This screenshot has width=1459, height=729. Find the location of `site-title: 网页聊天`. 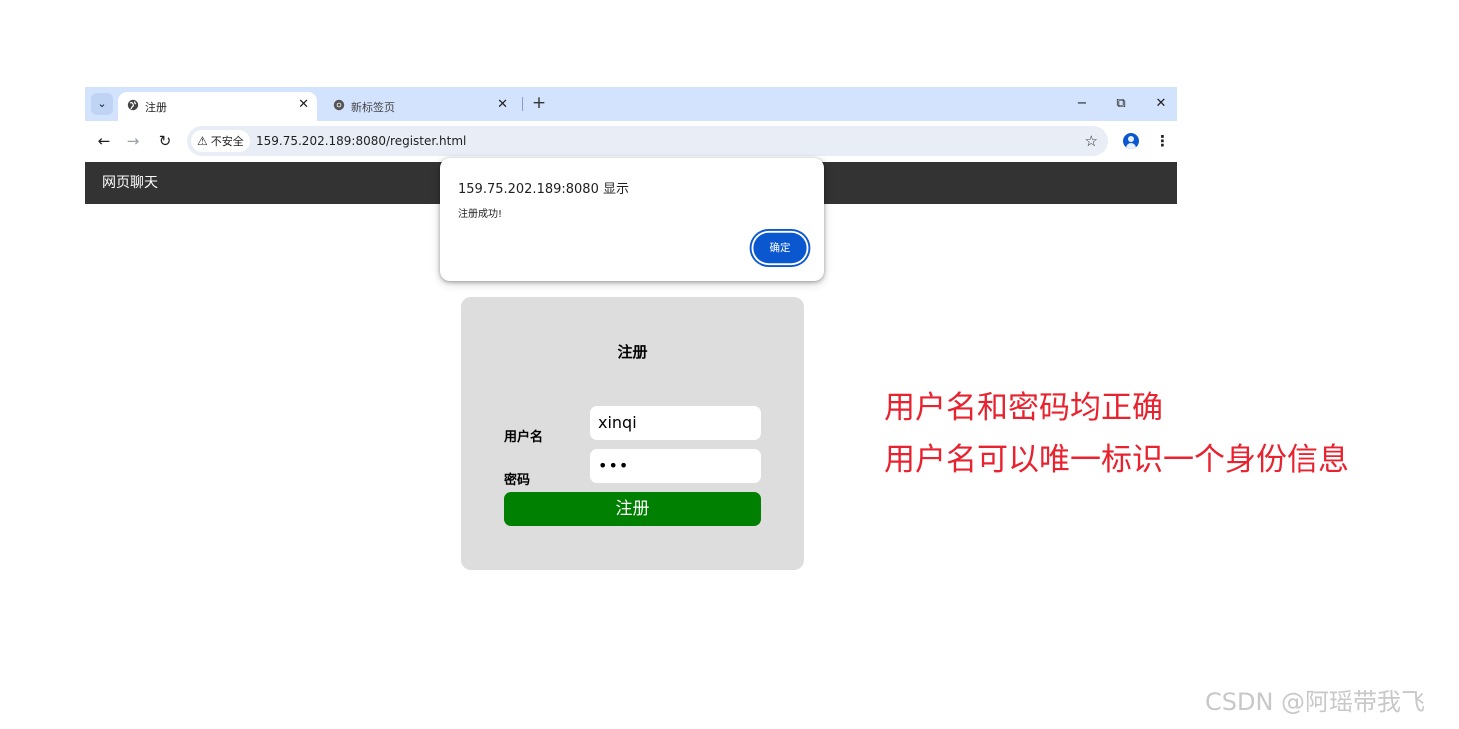

site-title: 网页聊天 is located at coordinates (130, 183).